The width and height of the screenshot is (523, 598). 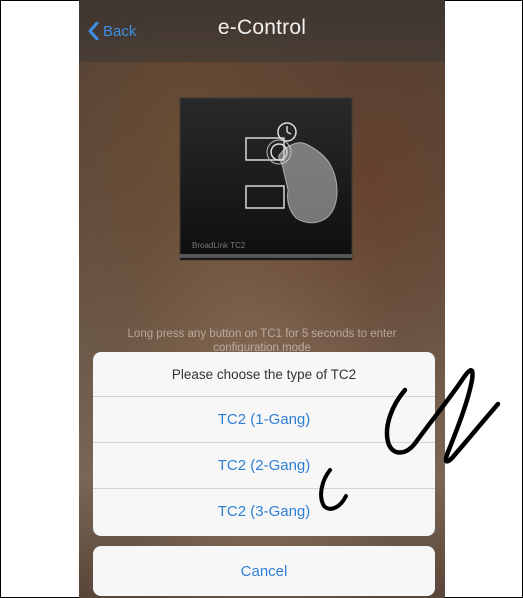 I want to click on page-title: e-Control, so click(x=262, y=27).